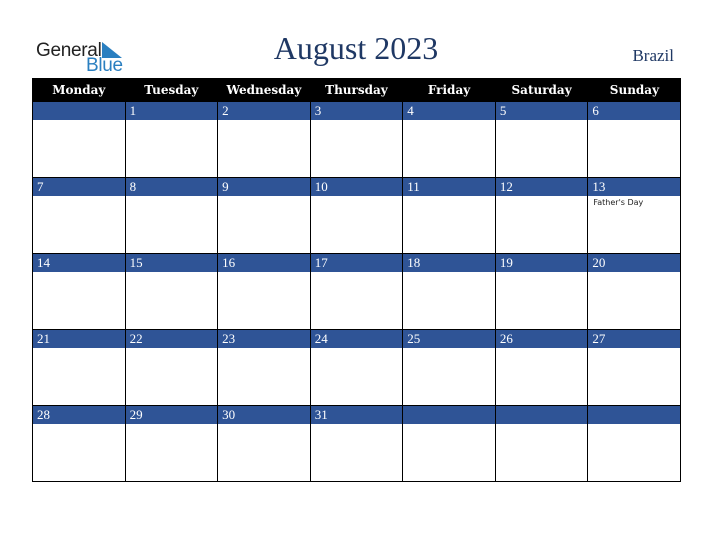 The width and height of the screenshot is (712, 550). I want to click on week-row: 28 29 30 31, so click(356, 443).